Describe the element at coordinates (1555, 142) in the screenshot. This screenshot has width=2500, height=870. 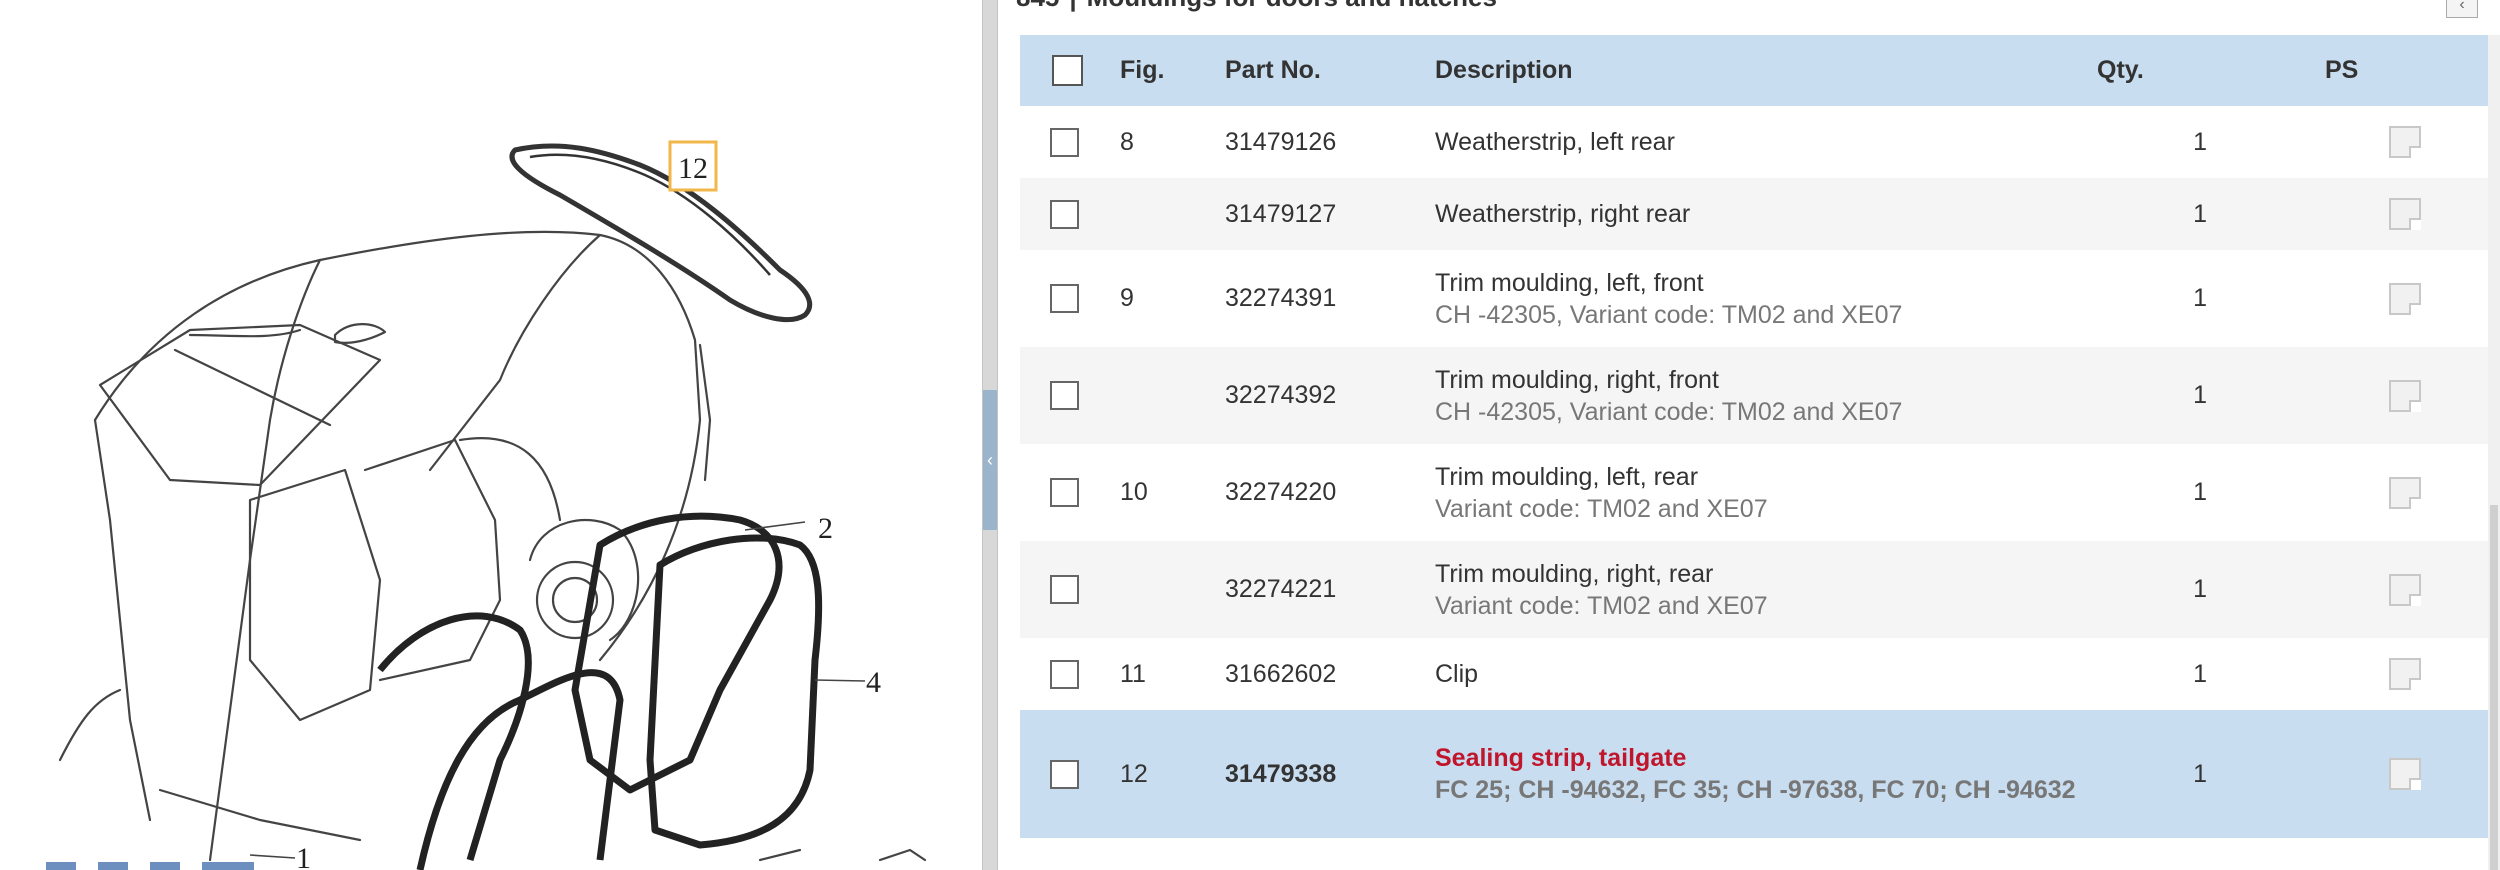
I see `description-main: Weatherstrip, left rear` at that location.